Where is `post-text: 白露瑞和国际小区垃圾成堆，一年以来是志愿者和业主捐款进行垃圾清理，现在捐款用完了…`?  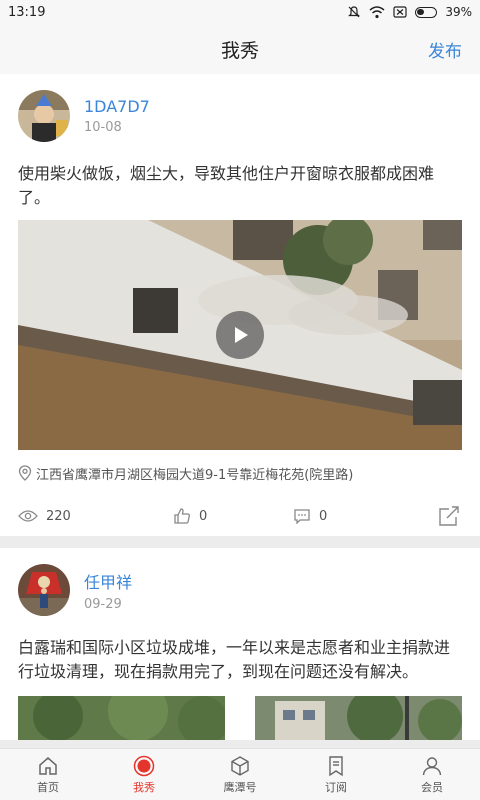
post-text: 白露瑞和国际小区垃圾成堆，一年以来是志愿者和业主捐款进行垃圾清理，现在捐款用完了… is located at coordinates (234, 659).